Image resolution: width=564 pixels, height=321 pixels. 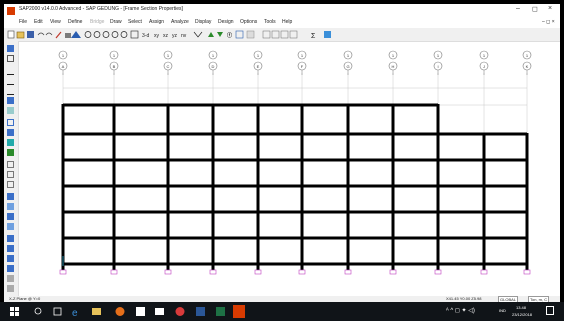 What do you see at coordinates (460, 310) in the screenshot?
I see `system-tray-icons: ᴬ ^ ◻ ✦ ◁)` at bounding box center [460, 310].